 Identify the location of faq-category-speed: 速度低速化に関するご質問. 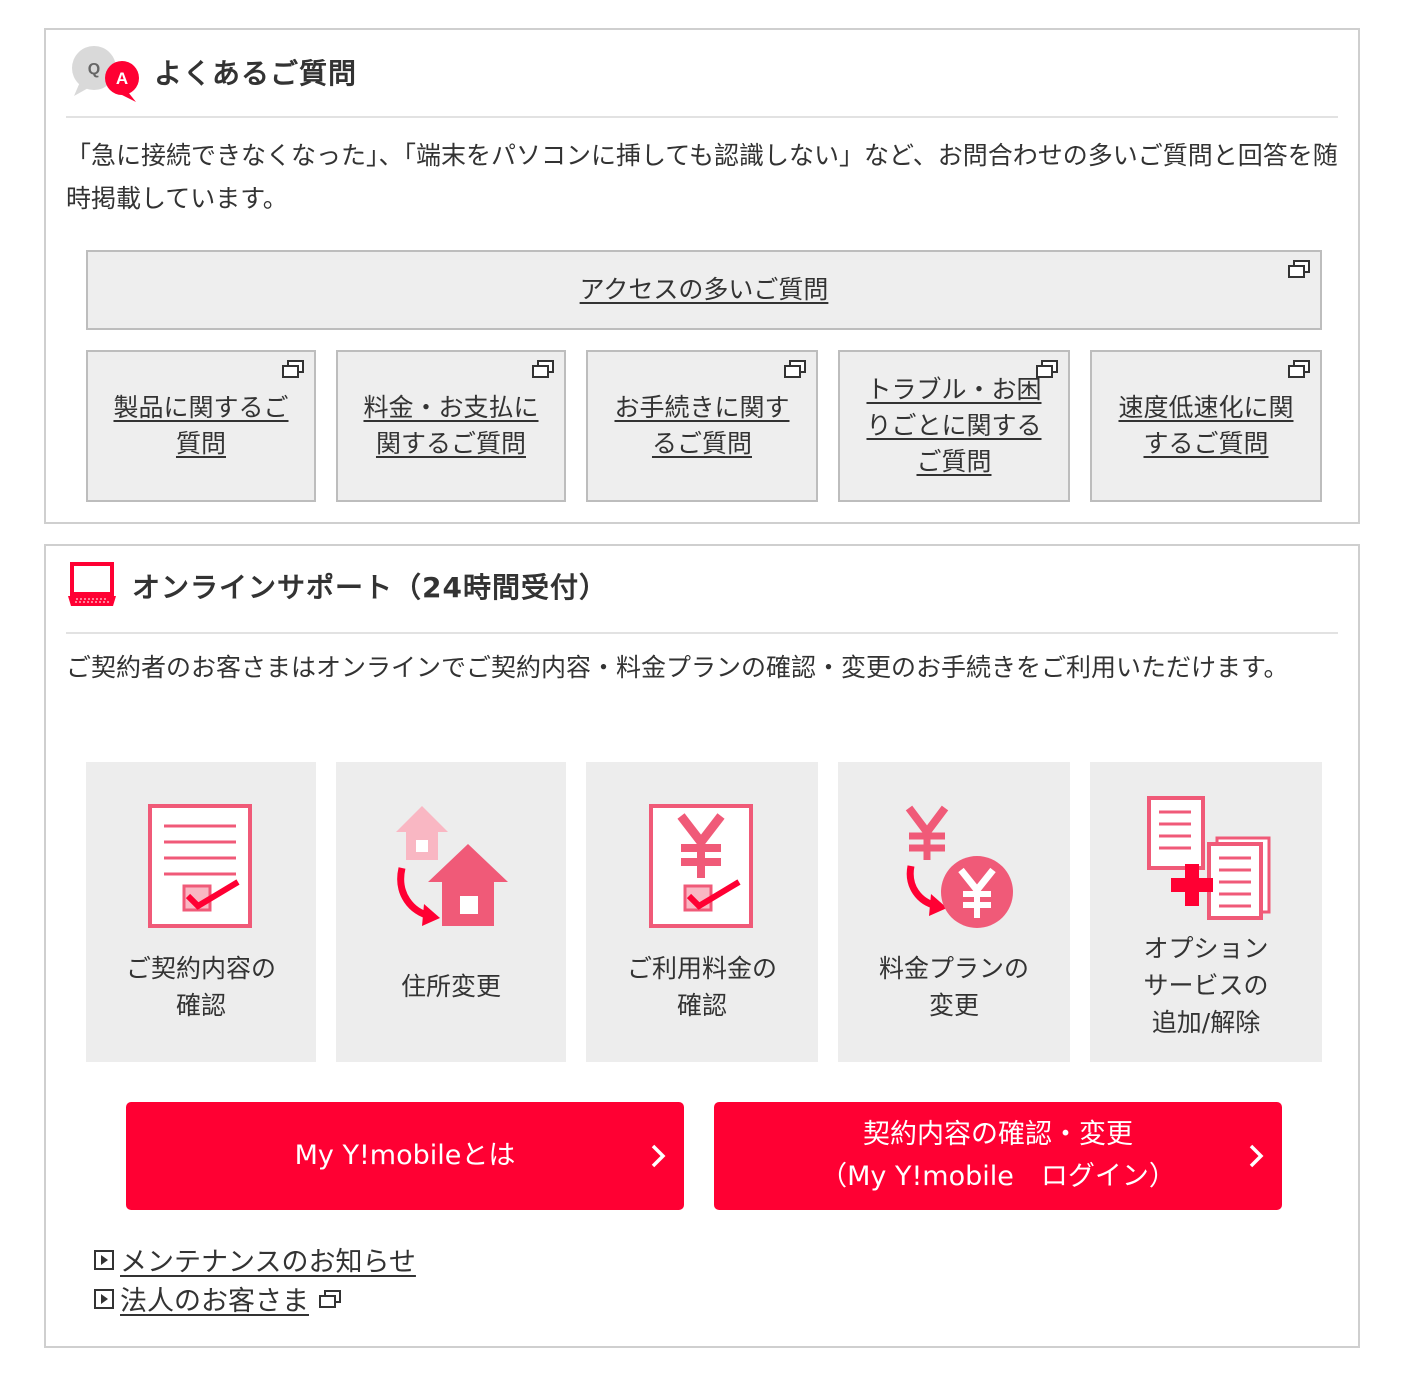
(1206, 426).